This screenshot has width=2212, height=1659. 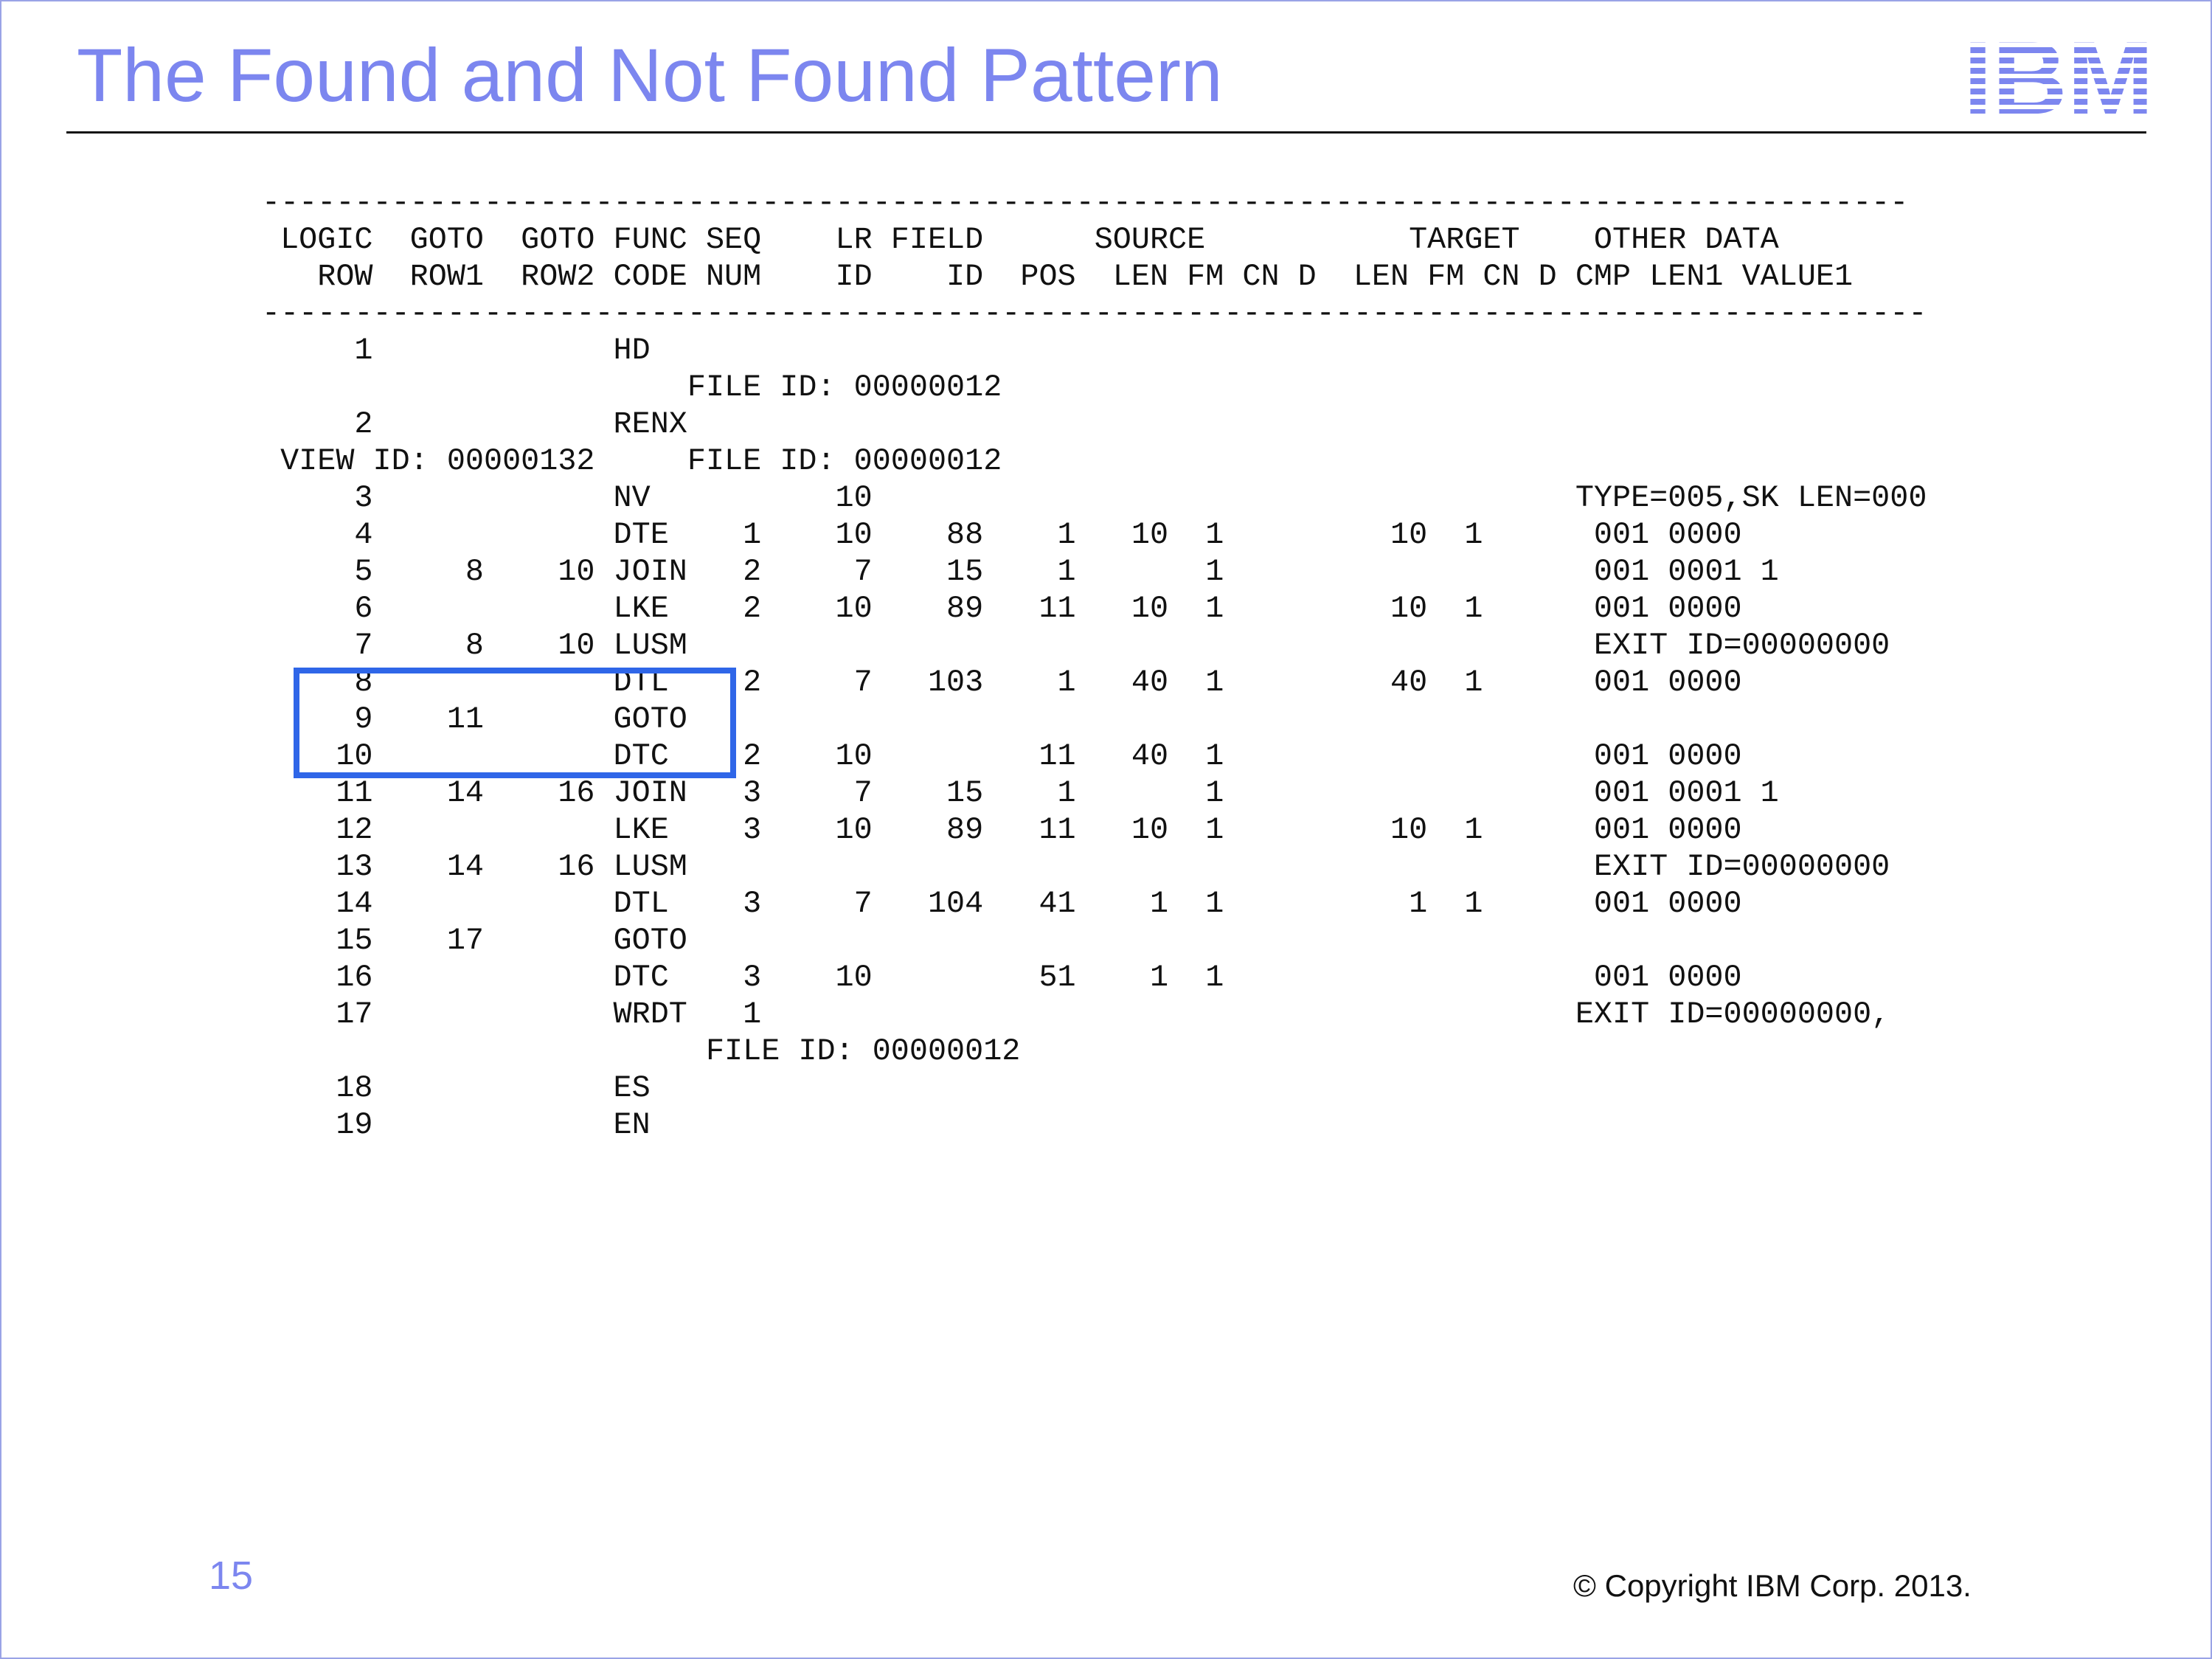 I want to click on title-divider, so click(x=1106, y=132).